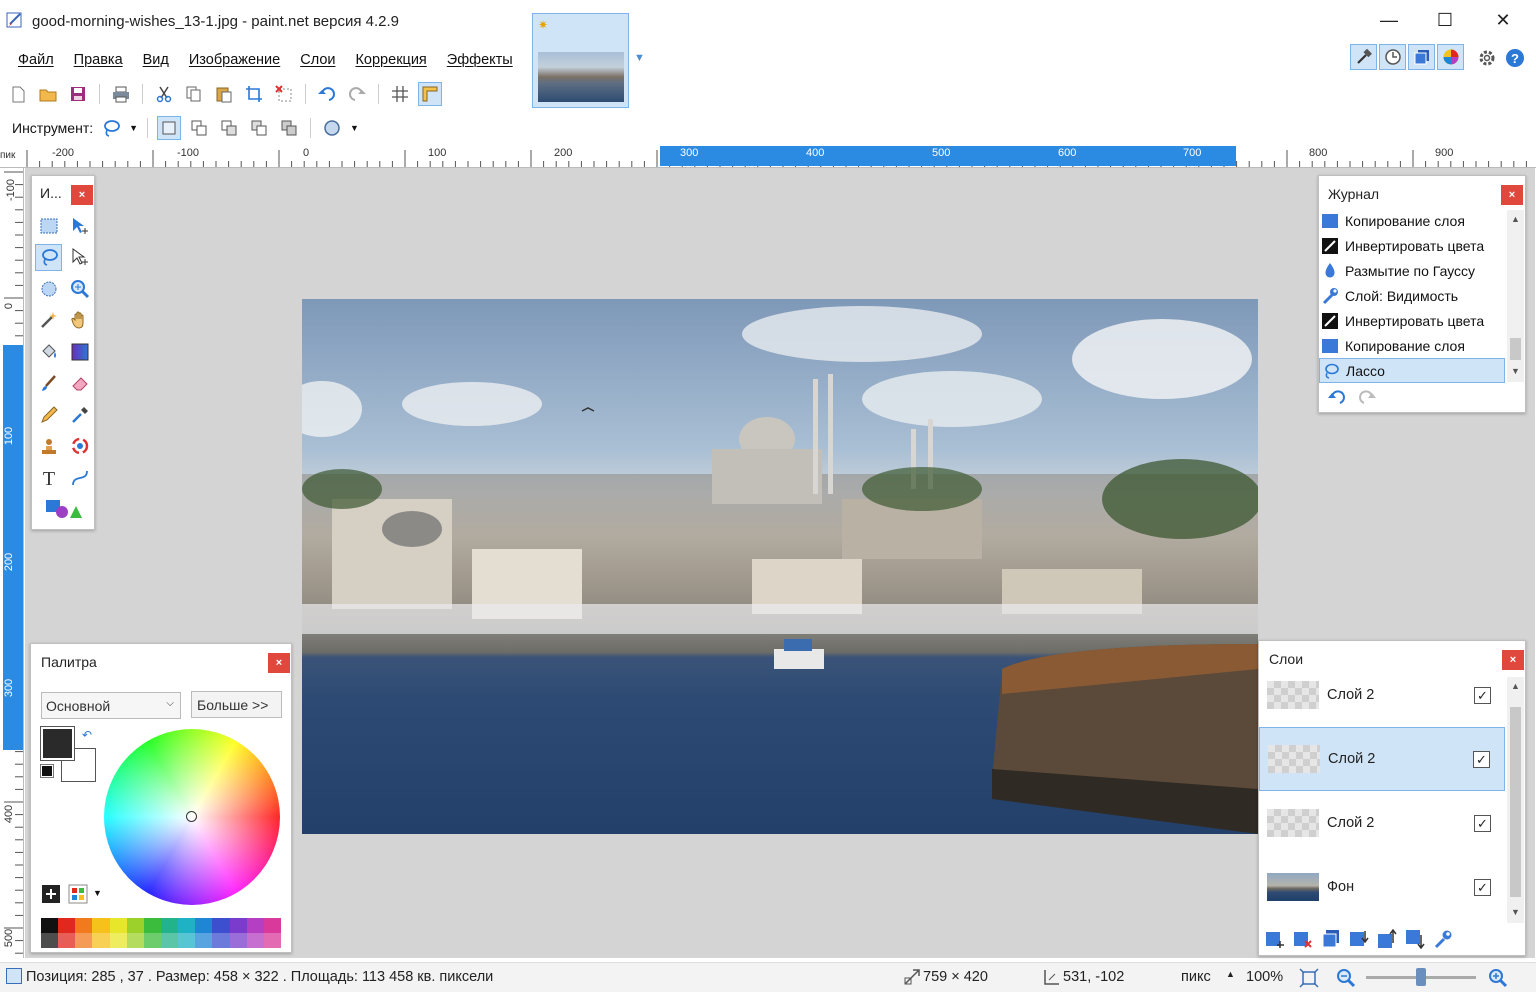 Image resolution: width=1536 pixels, height=997 pixels. What do you see at coordinates (18, 94) in the screenshot?
I see `new-file-icon` at bounding box center [18, 94].